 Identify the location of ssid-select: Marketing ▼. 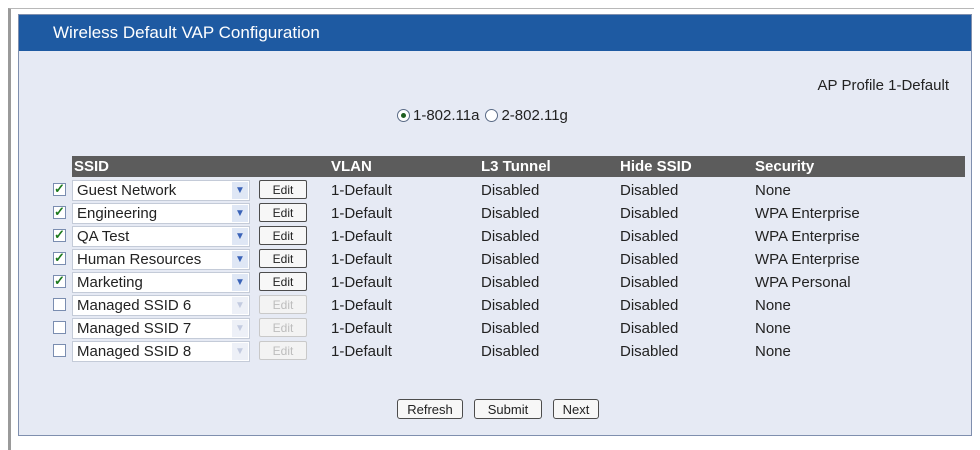
(161, 282).